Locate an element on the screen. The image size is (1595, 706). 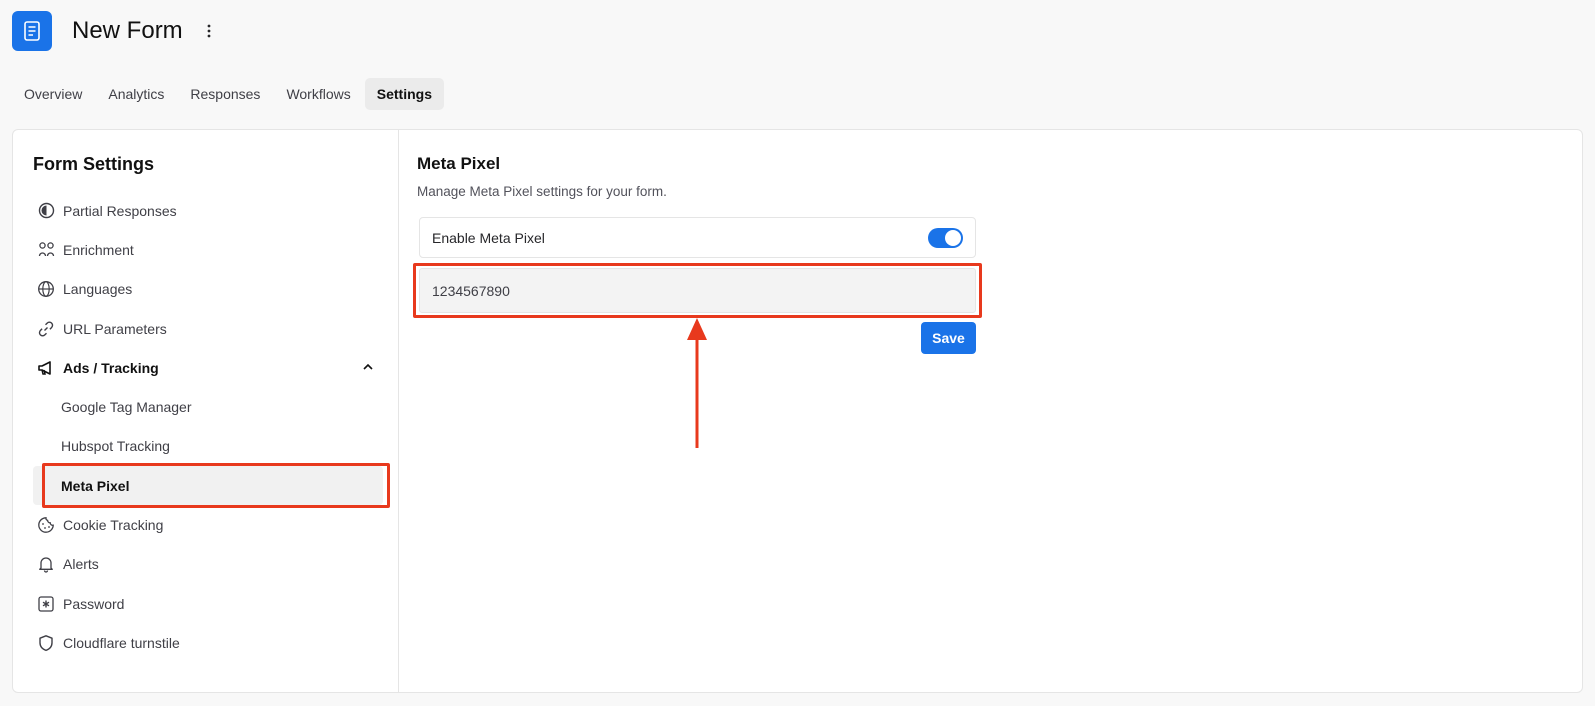
sidebar-item-label: URL Parameters is located at coordinates (115, 328).